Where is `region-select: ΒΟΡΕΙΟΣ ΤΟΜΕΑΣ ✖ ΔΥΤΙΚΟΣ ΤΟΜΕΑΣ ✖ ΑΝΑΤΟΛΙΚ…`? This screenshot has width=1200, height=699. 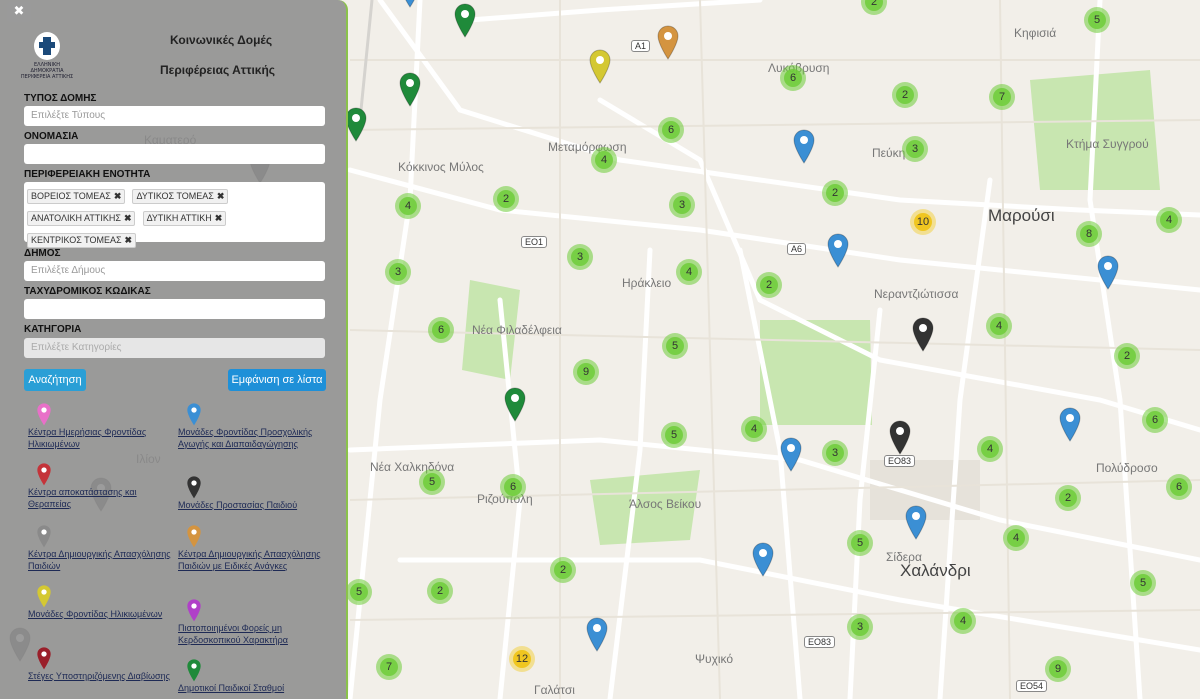 region-select: ΒΟΡΕΙΟΣ ΤΟΜΕΑΣ ✖ ΔΥΤΙΚΟΣ ΤΟΜΕΑΣ ✖ ΑΝΑΤΟΛΙΚ… is located at coordinates (174, 215).